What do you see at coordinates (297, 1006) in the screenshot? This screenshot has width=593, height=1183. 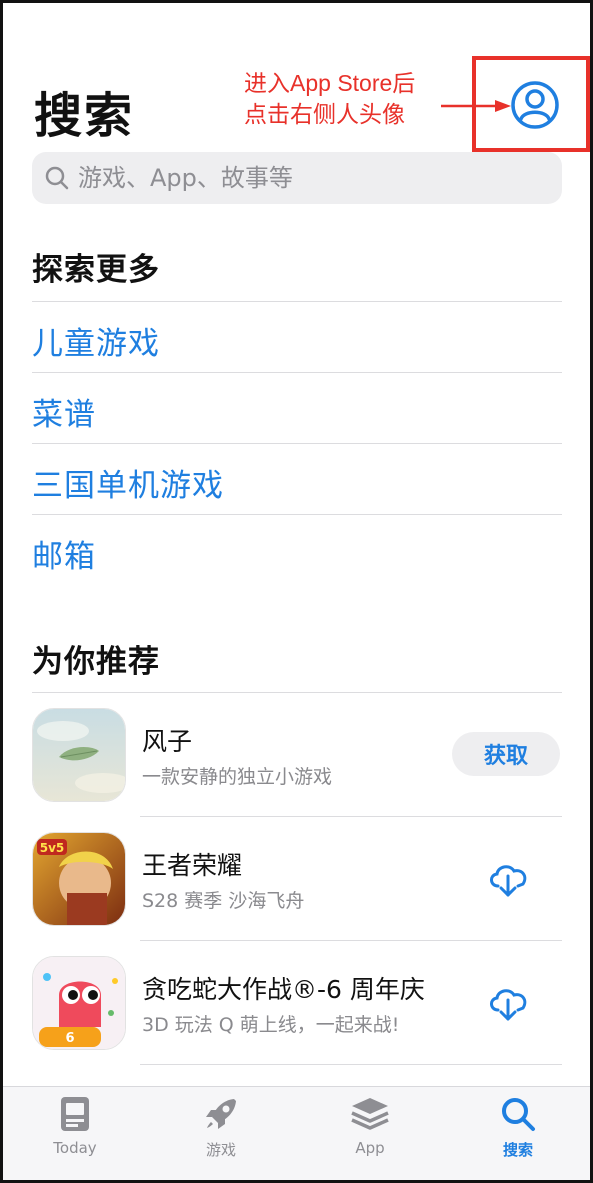 I see `app-row-snake: 6 贪吃蛇大作战®-6 周年庆 3D 玩法 Q 萌上线，一起来战!` at bounding box center [297, 1006].